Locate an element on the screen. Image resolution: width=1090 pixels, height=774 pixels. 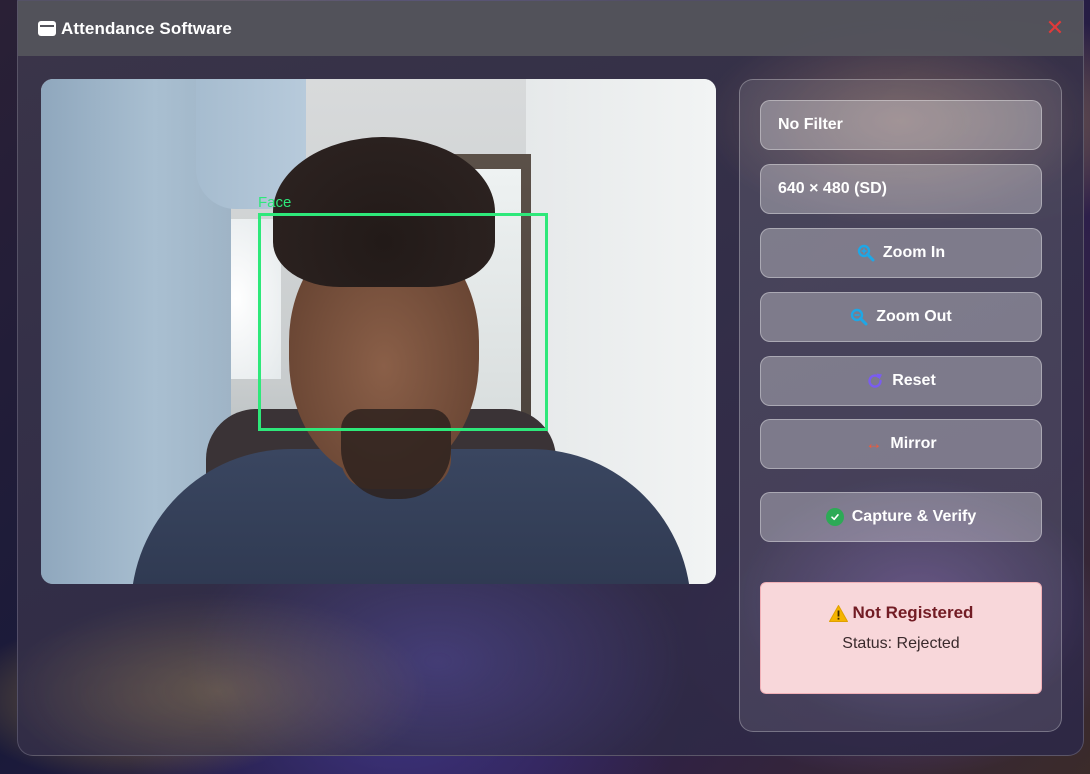
reset-button: Reset is located at coordinates (901, 381).